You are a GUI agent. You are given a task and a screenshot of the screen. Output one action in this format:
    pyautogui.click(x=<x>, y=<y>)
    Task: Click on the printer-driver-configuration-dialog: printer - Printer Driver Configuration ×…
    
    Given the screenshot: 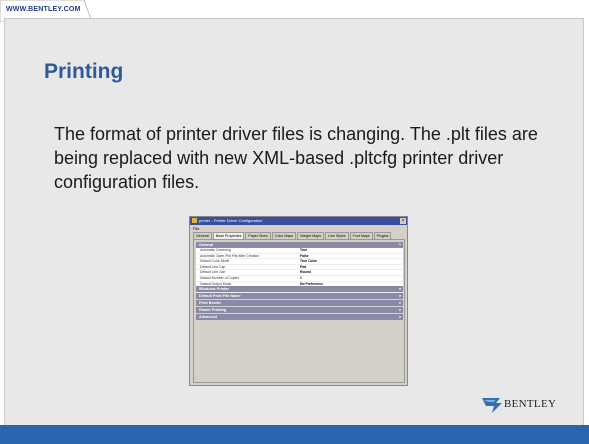 What is the action you would take?
    pyautogui.click(x=298, y=301)
    